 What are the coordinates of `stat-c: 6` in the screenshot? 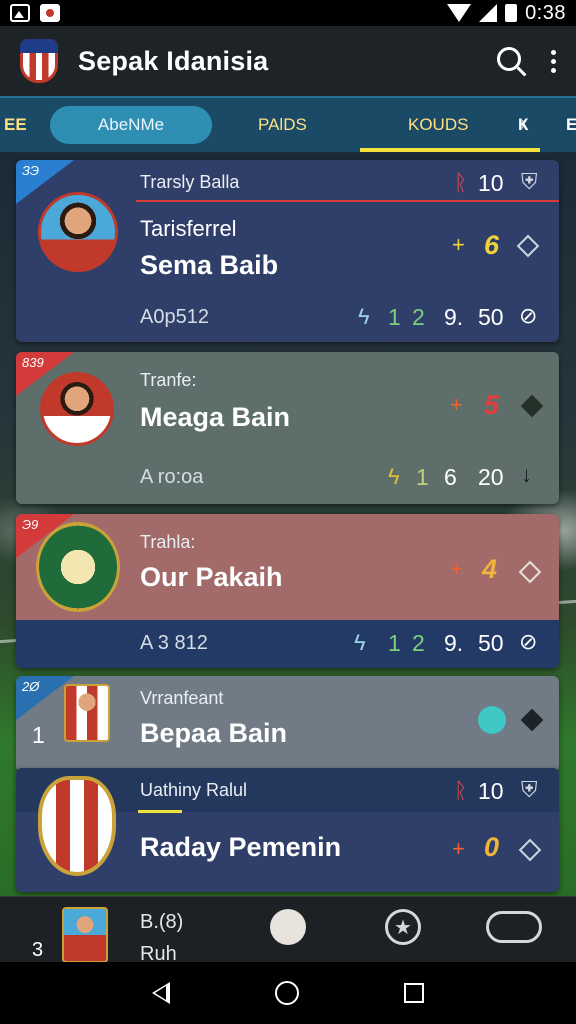 It's located at (450, 477).